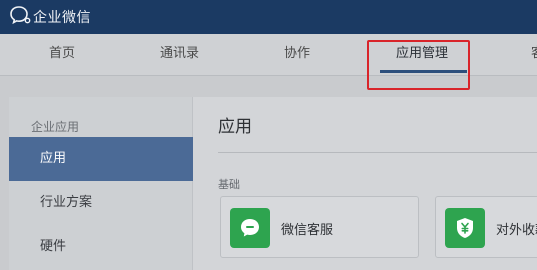 Image resolution: width=537 pixels, height=270 pixels. What do you see at coordinates (486, 227) in the screenshot?
I see `app-card-payment: 对外收款` at bounding box center [486, 227].